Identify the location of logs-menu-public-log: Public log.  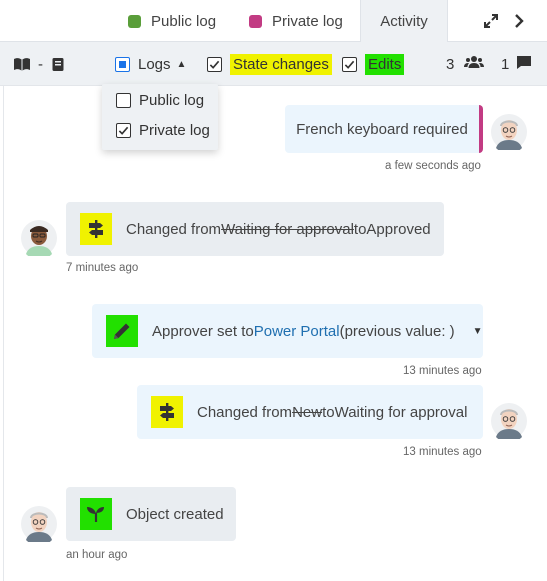
(160, 100).